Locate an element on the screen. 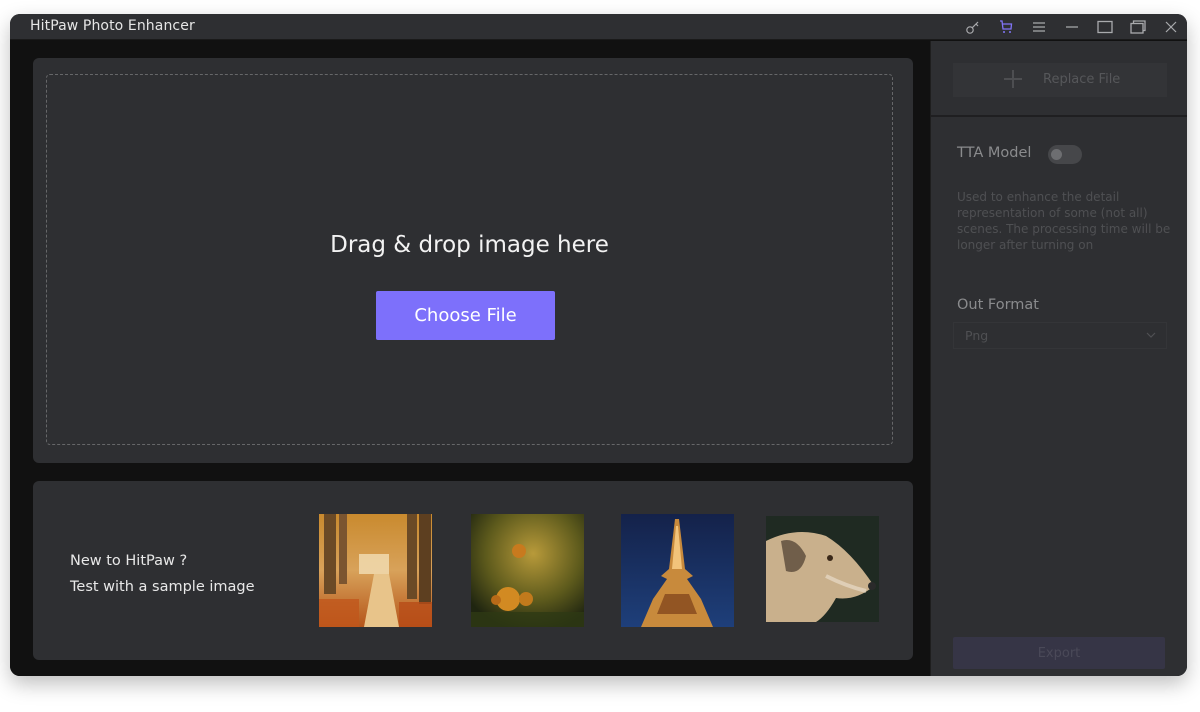 The height and width of the screenshot is (712, 1200). replace-area: Replace File is located at coordinates (1059, 79).